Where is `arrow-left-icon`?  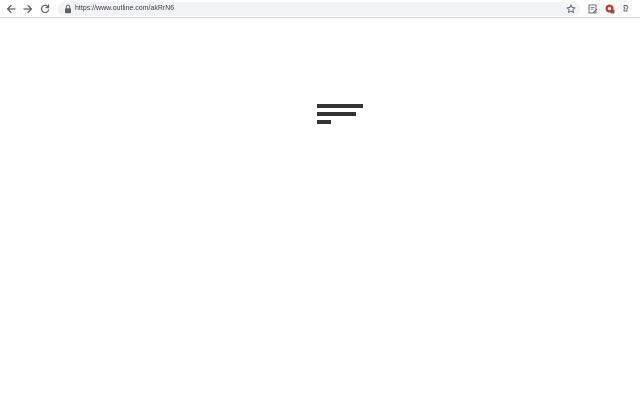
arrow-left-icon is located at coordinates (11, 9).